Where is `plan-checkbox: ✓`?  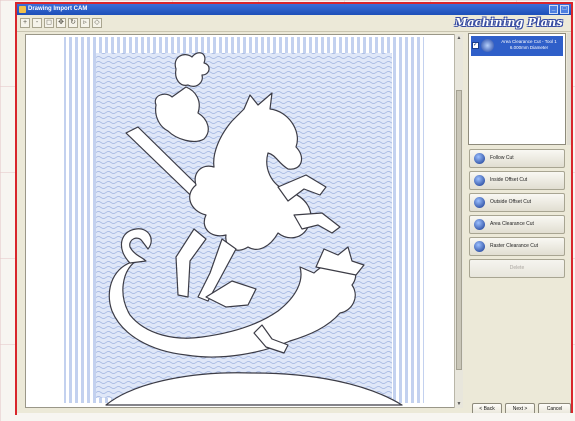 plan-checkbox: ✓ is located at coordinates (475, 45).